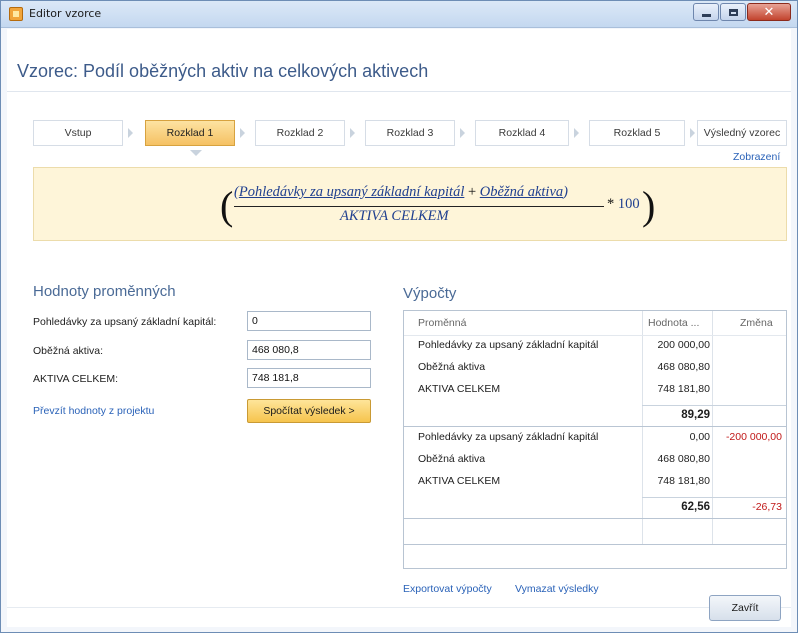 The width and height of the screenshot is (798, 633). I want to click on multiplier-value: 100, so click(628, 204).